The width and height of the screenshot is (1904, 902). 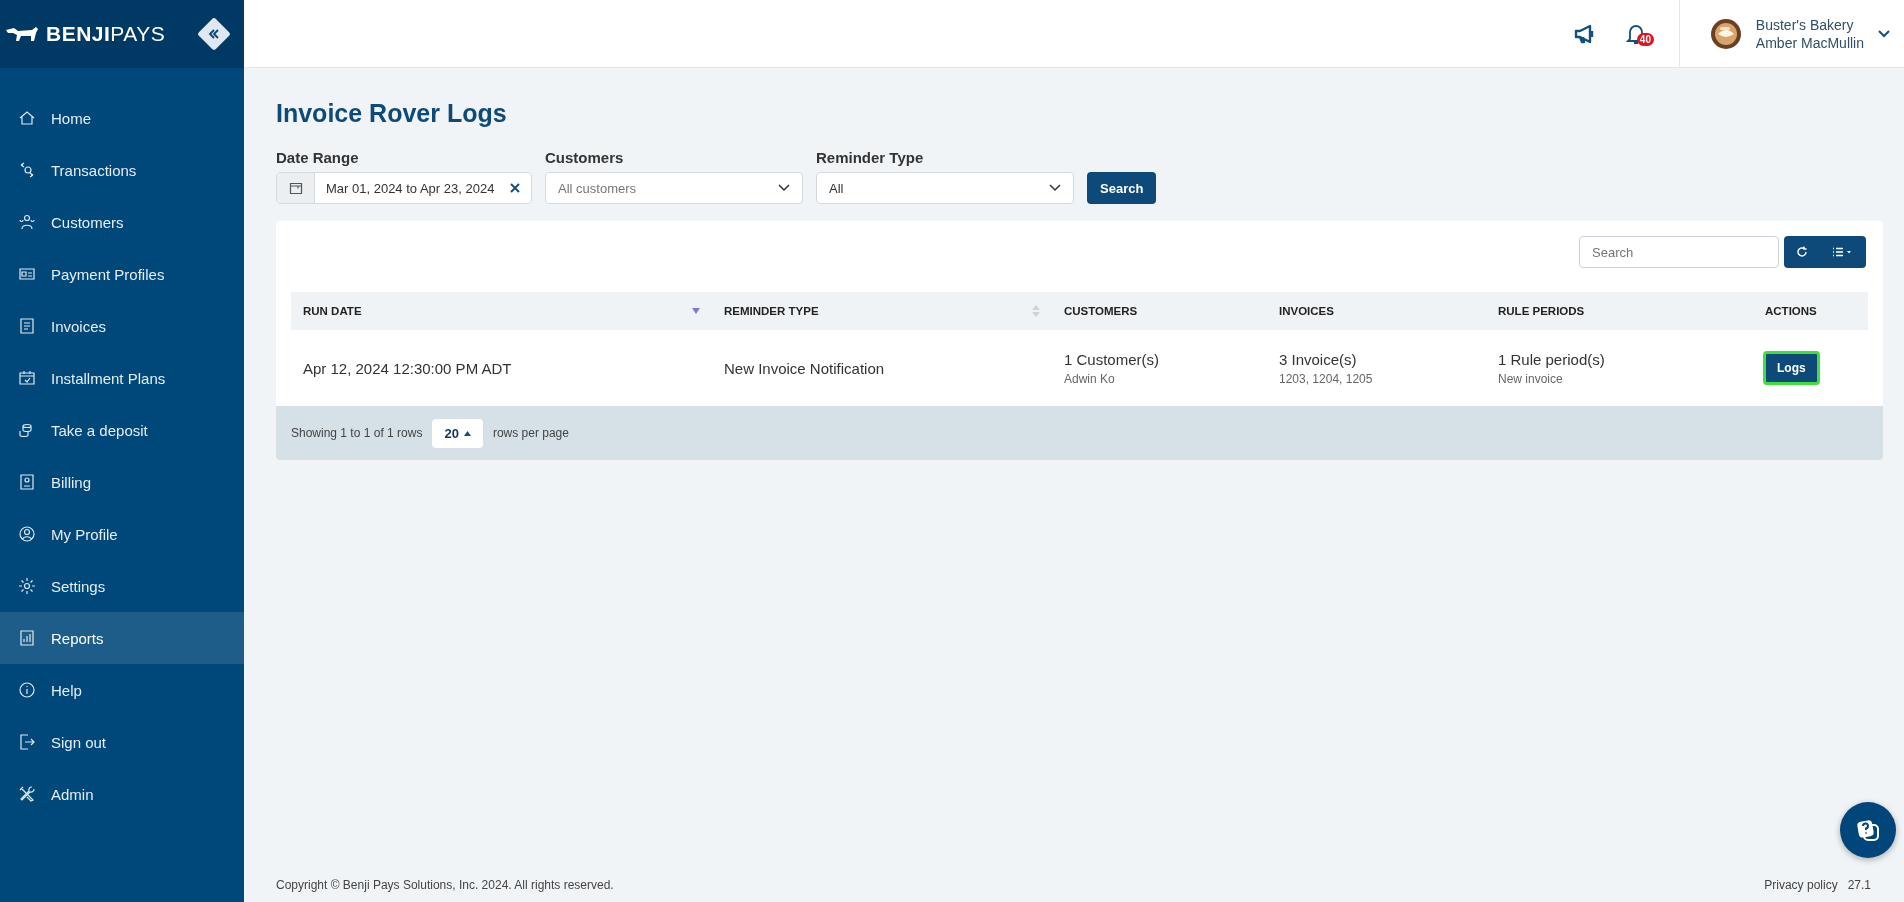 What do you see at coordinates (122, 690) in the screenshot?
I see `sidebar-item: Help` at bounding box center [122, 690].